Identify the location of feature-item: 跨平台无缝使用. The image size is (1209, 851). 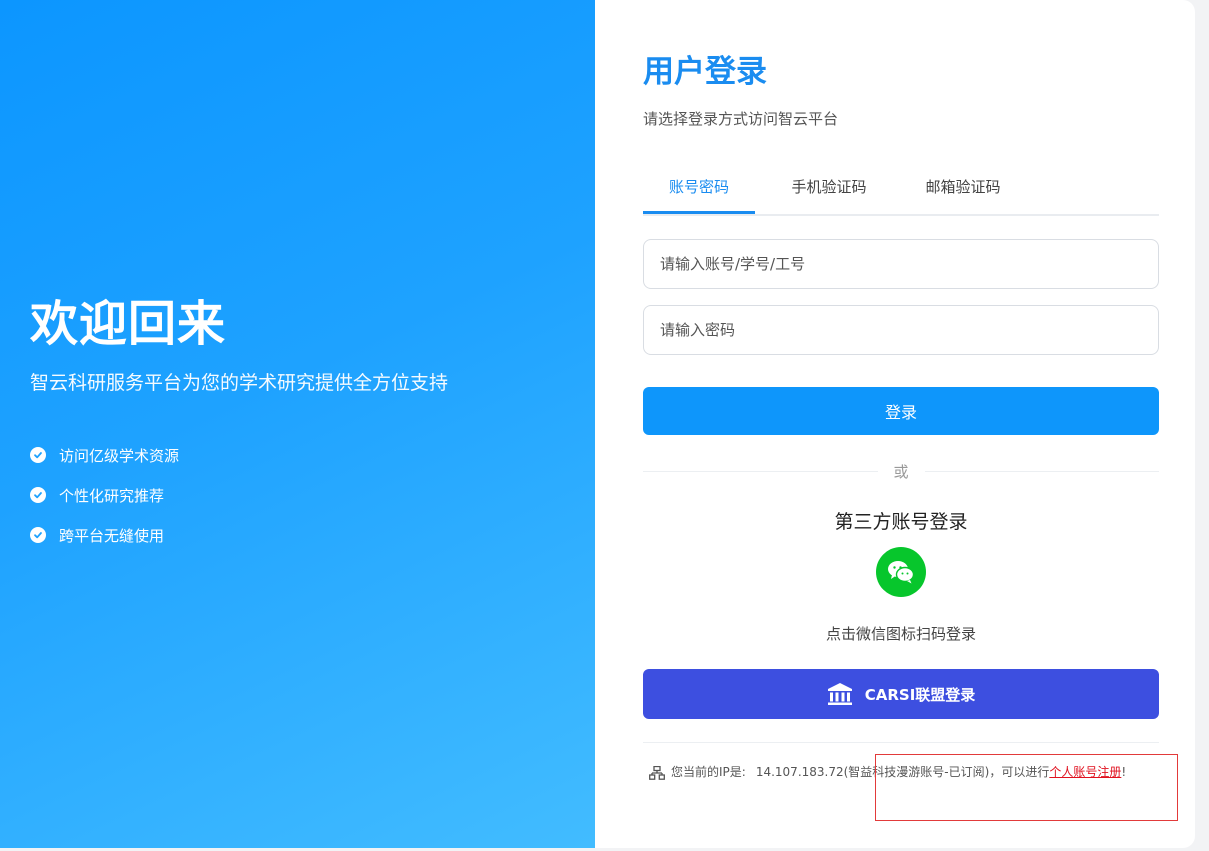
(104, 535).